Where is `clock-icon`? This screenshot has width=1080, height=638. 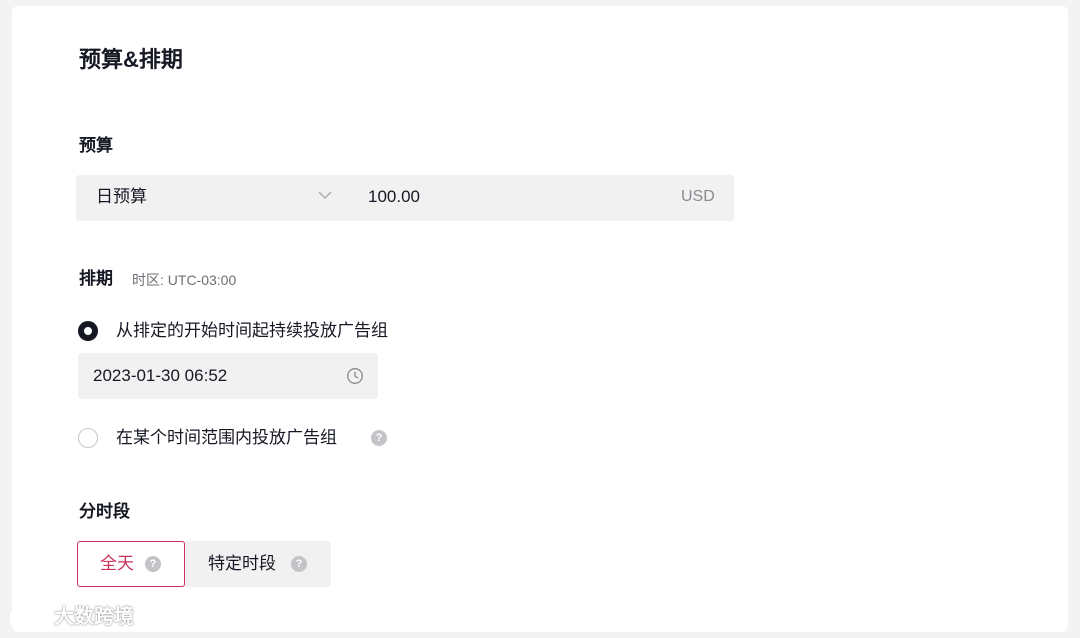 clock-icon is located at coordinates (355, 376).